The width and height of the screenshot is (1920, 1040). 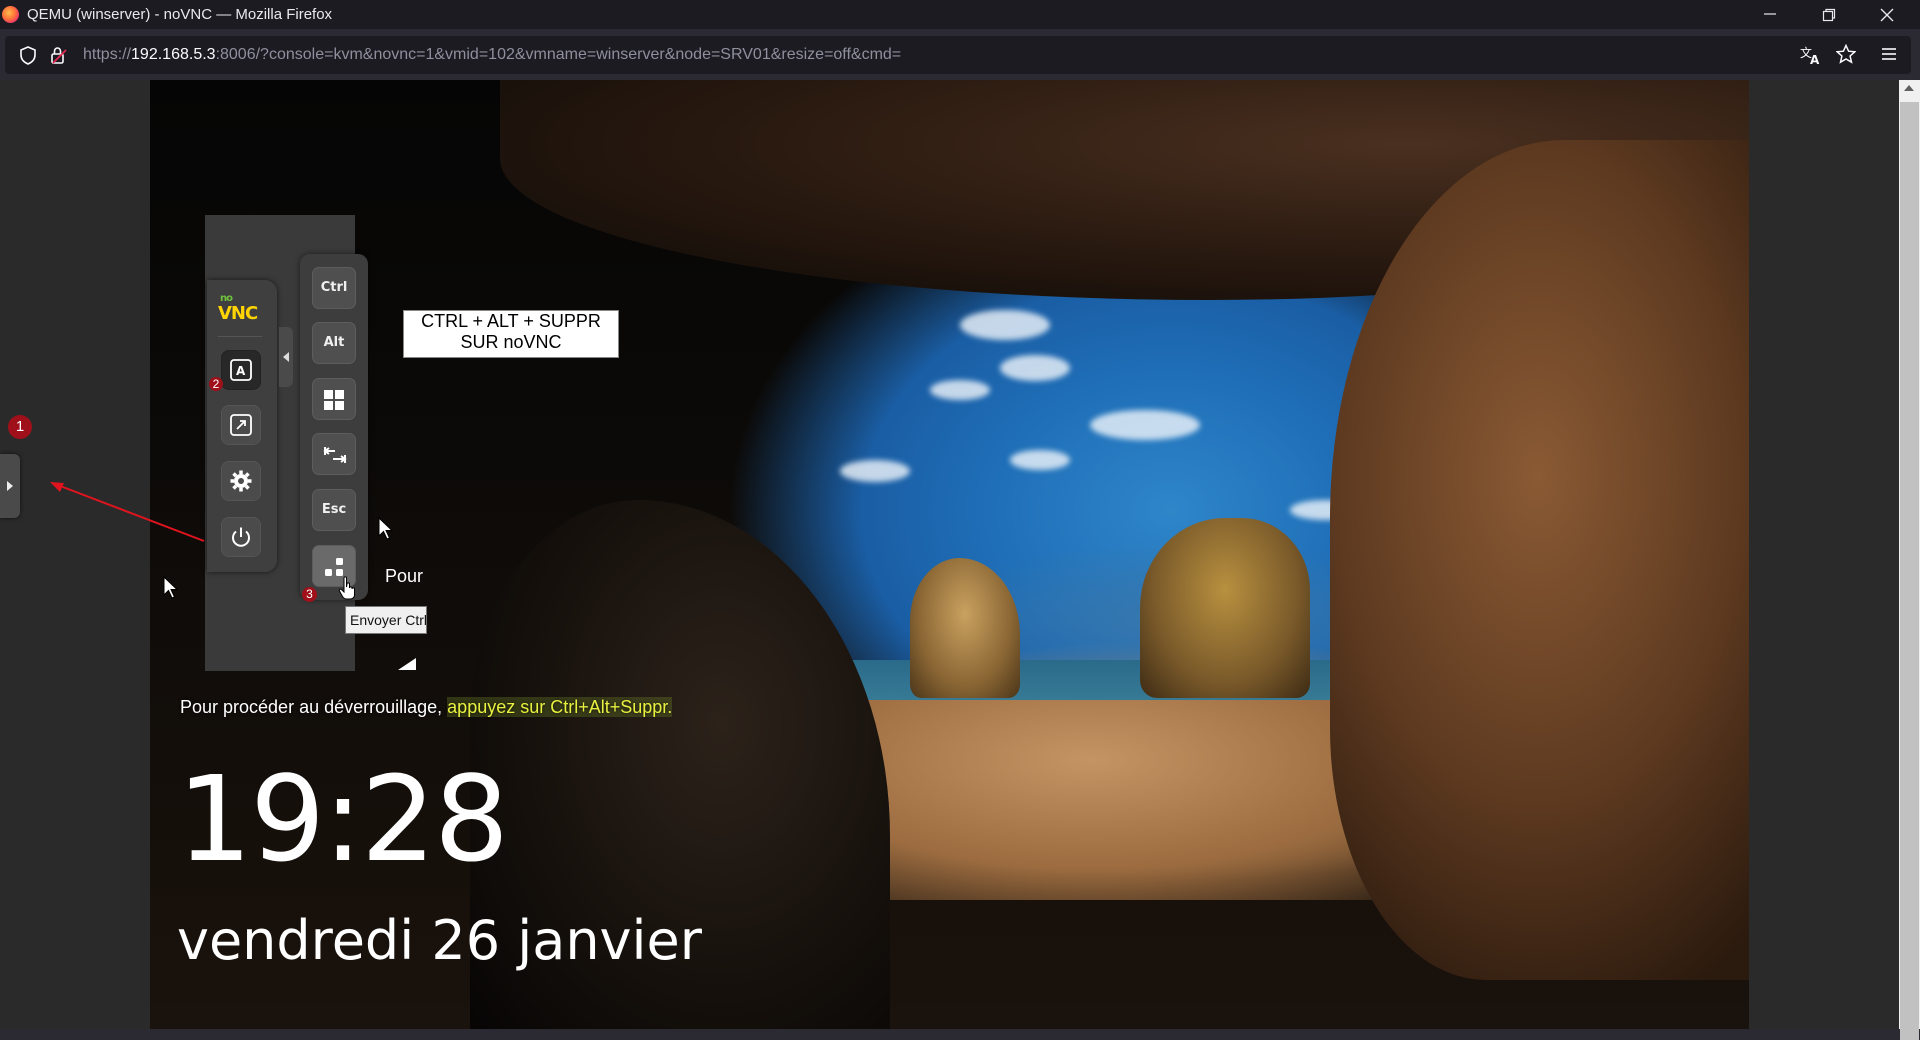 I want to click on vertical-scrollbar, so click(x=1909, y=560).